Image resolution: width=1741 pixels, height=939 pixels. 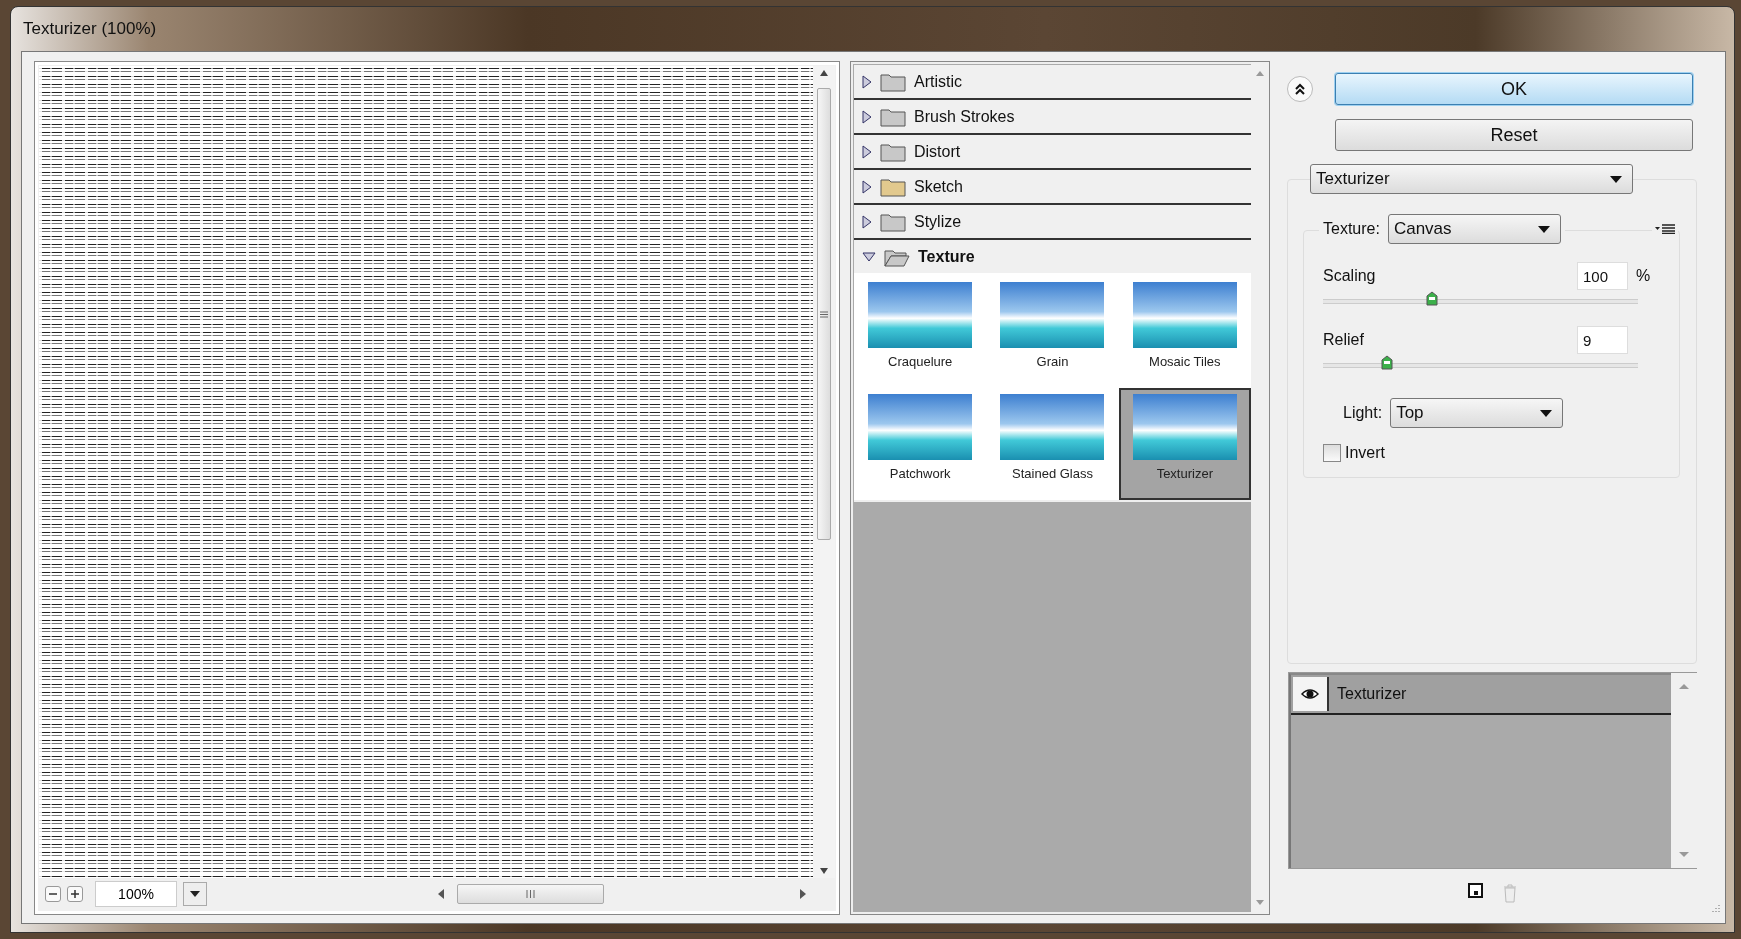 What do you see at coordinates (920, 444) in the screenshot?
I see `filter-thumbnail: Patchwork` at bounding box center [920, 444].